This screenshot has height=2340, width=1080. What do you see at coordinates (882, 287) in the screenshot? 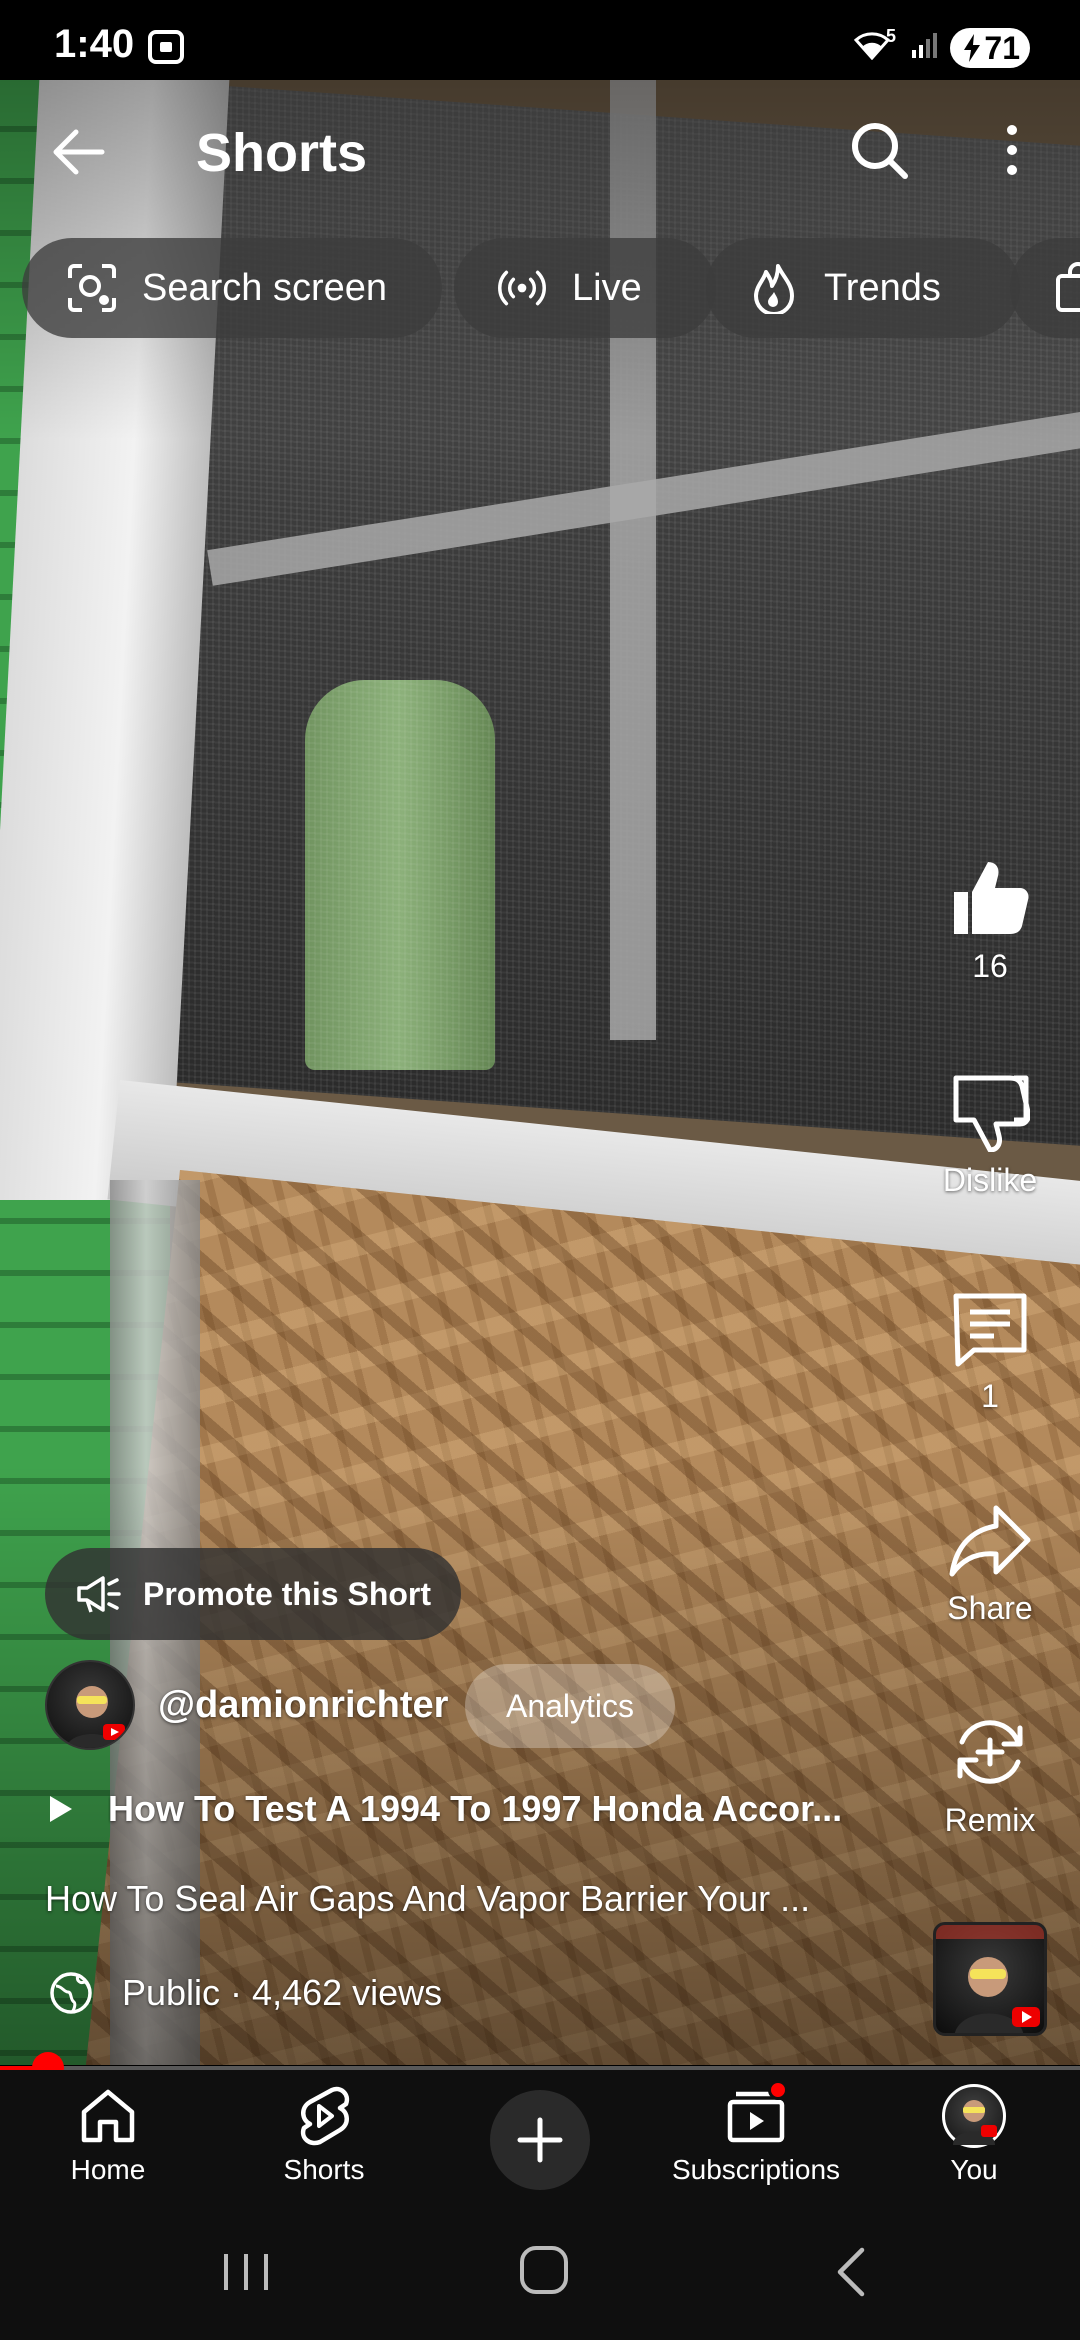
I see `chip-label: Trends` at bounding box center [882, 287].